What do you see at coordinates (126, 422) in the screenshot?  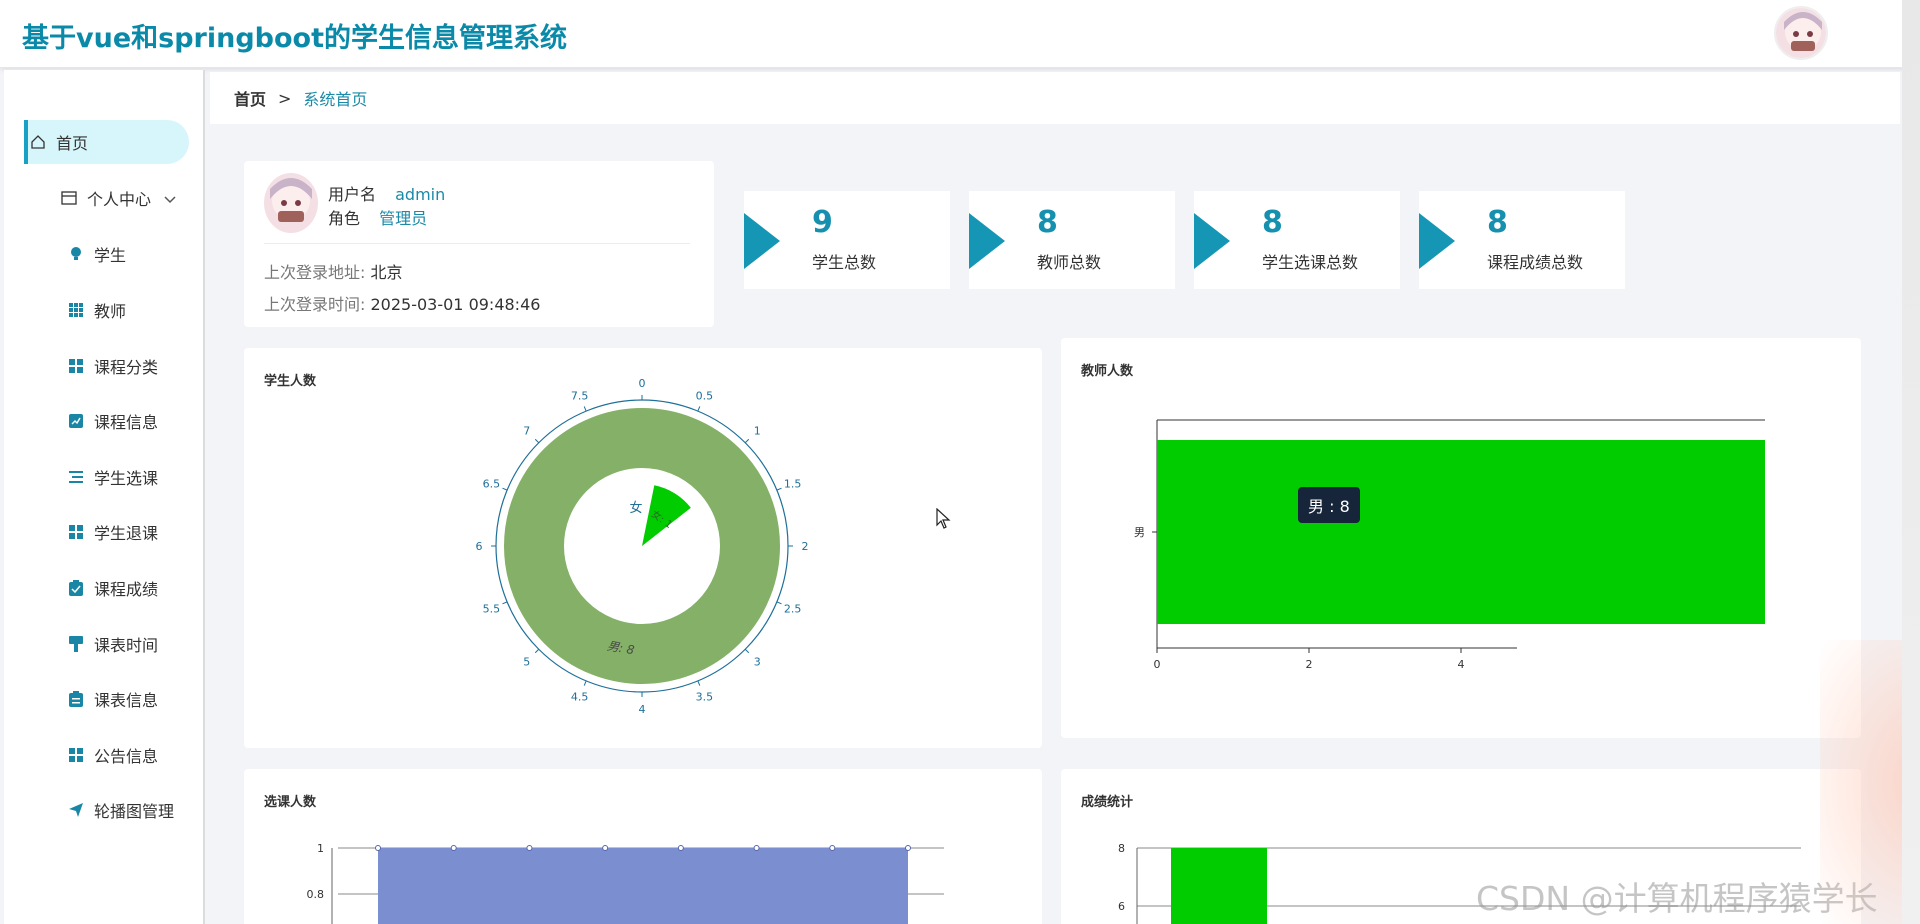 I see `sidebar-item-label: 课程信息` at bounding box center [126, 422].